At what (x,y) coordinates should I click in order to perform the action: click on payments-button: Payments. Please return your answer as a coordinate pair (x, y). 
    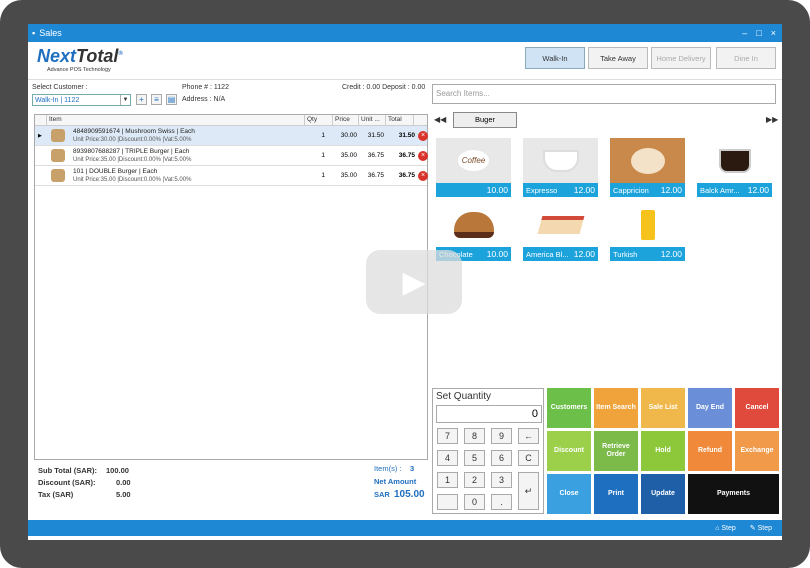
    Looking at the image, I should click on (733, 494).